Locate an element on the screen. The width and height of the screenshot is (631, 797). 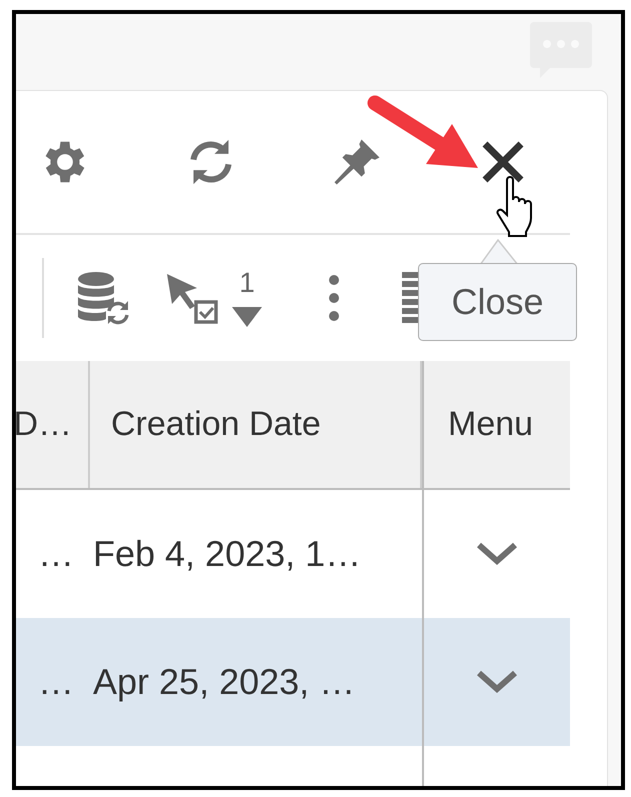
close-icon is located at coordinates (503, 162).